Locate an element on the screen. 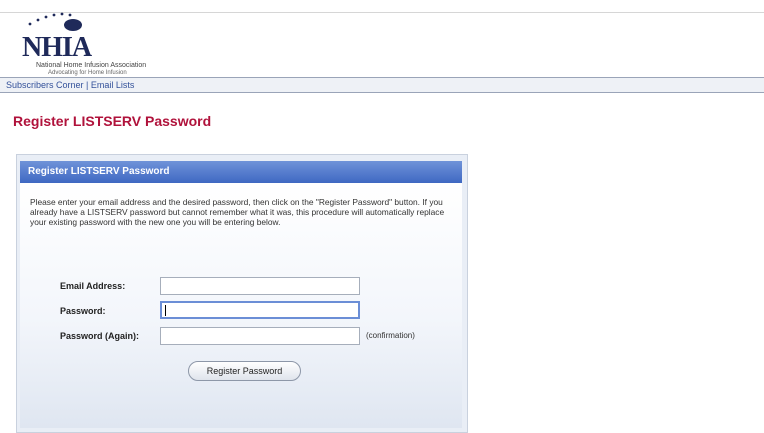  password-again-input is located at coordinates (260, 336).